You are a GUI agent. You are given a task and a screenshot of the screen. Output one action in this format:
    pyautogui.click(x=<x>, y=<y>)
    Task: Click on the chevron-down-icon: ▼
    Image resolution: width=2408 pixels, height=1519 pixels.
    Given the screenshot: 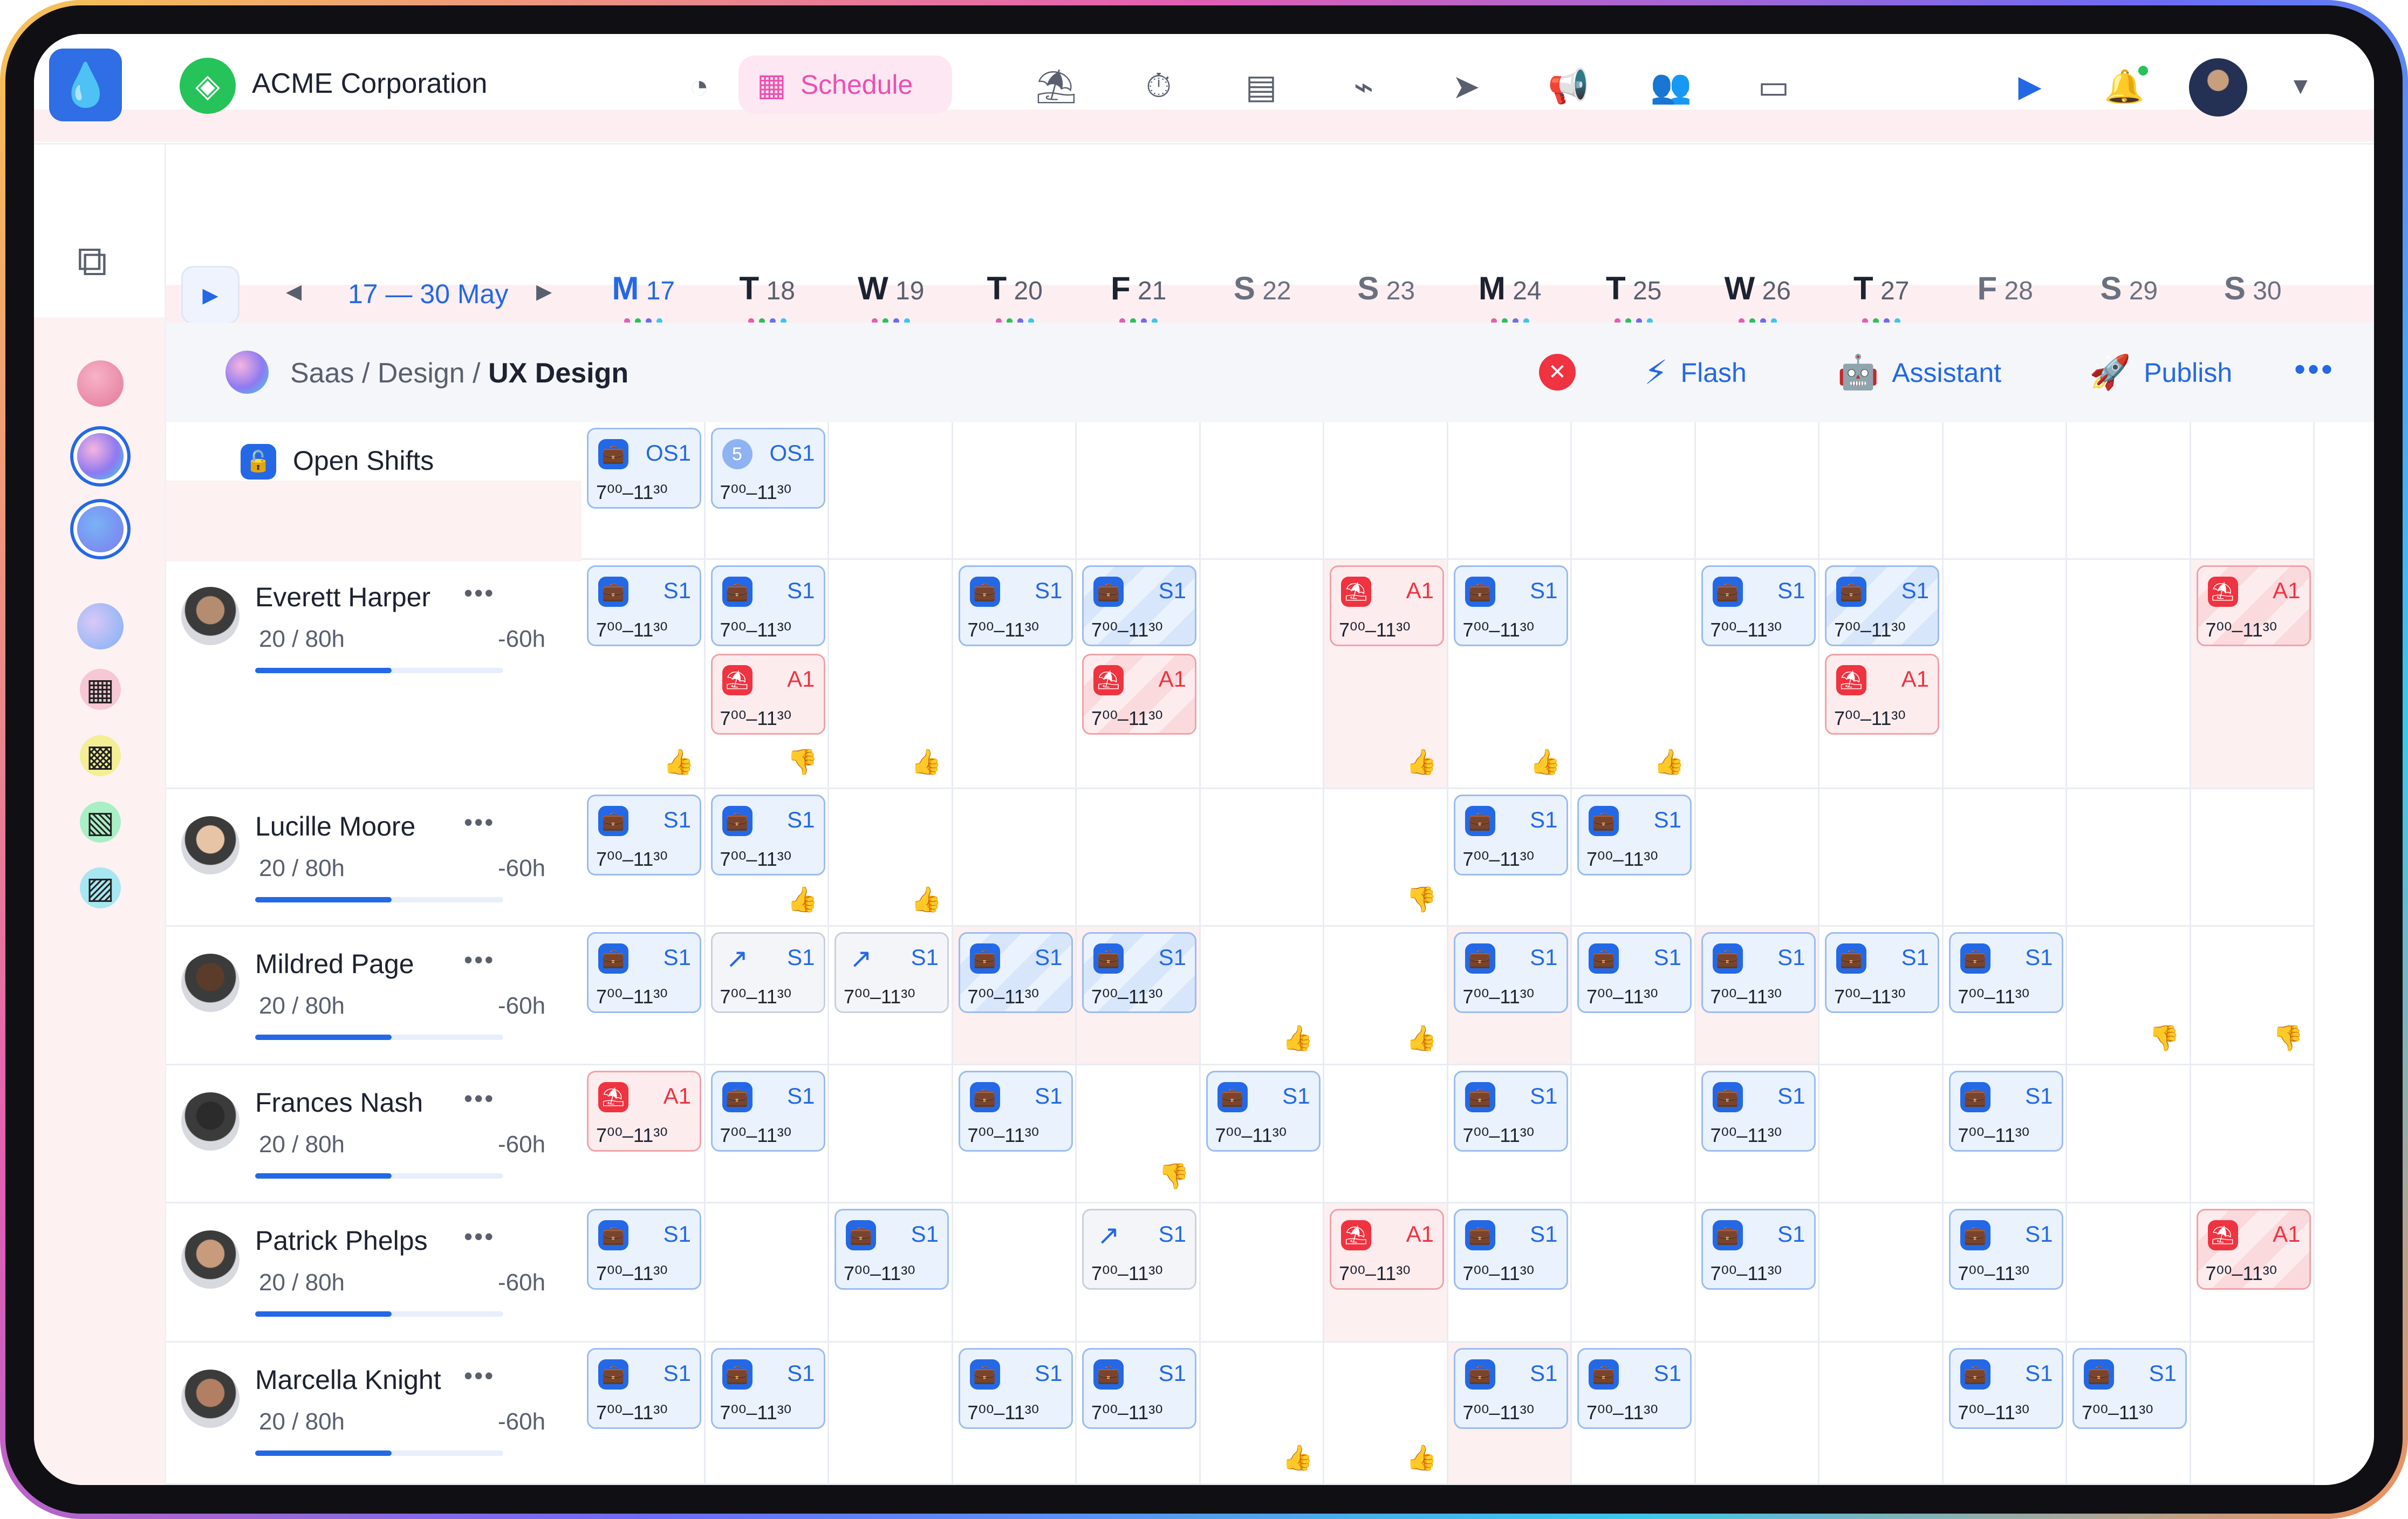 What is the action you would take?
    pyautogui.click(x=2301, y=86)
    